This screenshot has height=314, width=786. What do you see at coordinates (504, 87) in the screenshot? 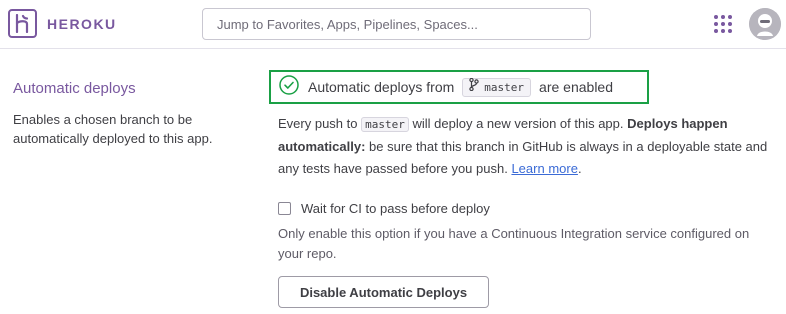
I see `branch-name: master` at bounding box center [504, 87].